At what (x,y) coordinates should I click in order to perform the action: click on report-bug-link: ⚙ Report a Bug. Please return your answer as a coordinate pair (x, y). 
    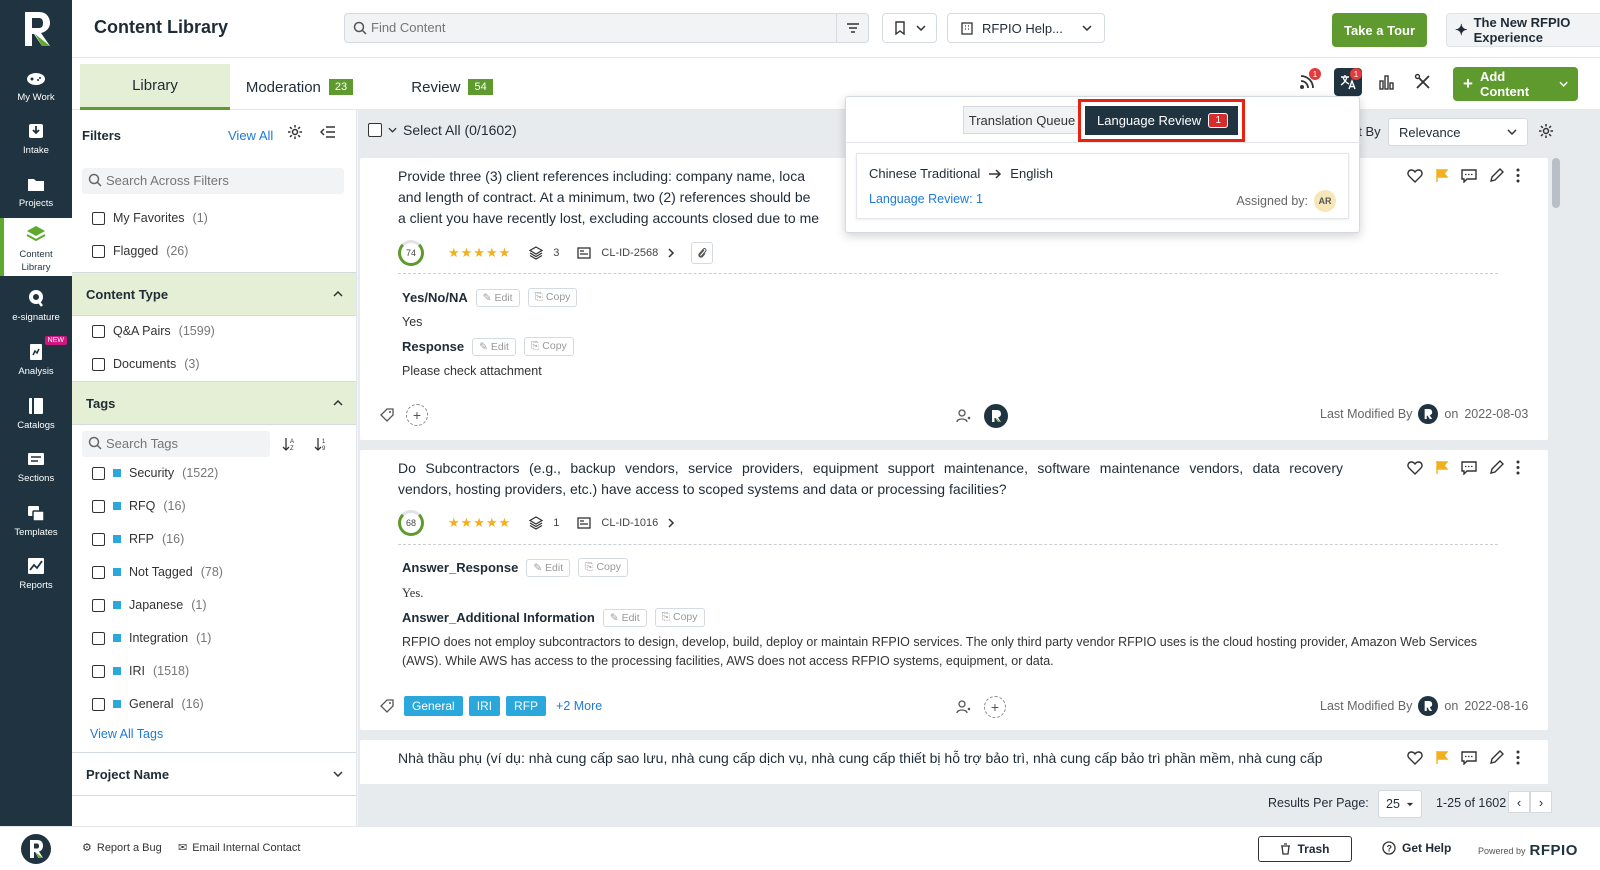
    Looking at the image, I should click on (122, 848).